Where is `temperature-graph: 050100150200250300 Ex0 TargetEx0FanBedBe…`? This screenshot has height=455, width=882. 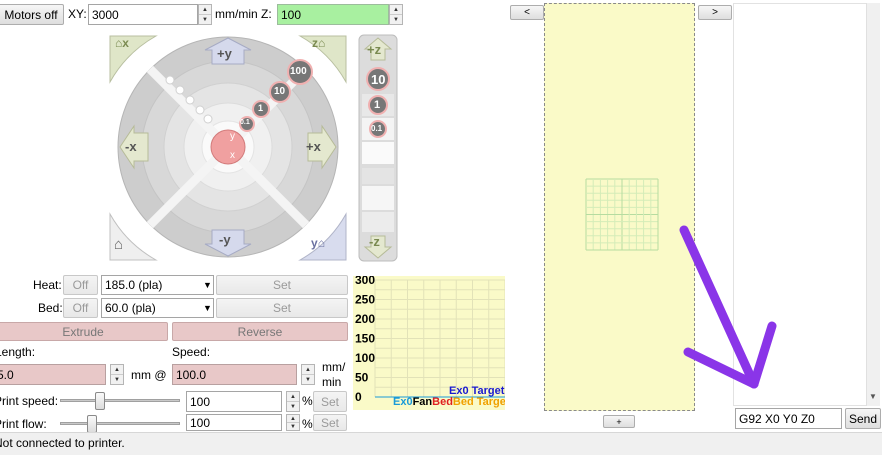
temperature-graph: 050100150200250300 Ex0 TargetEx0FanBedBe… is located at coordinates (429, 343).